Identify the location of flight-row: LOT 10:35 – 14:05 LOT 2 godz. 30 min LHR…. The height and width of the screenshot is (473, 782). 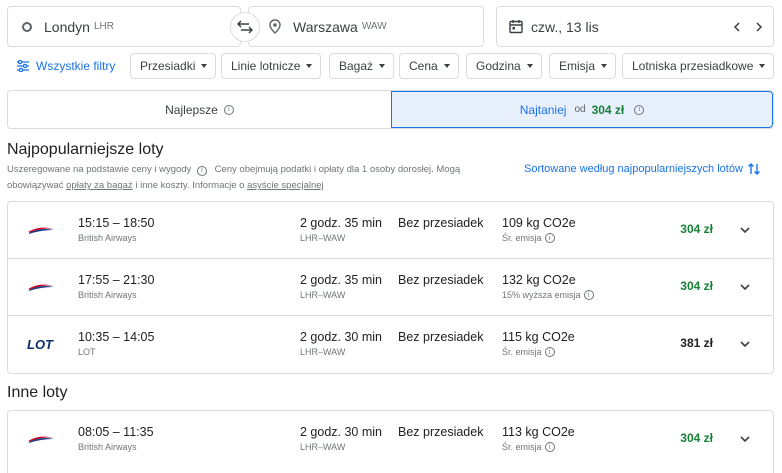
(390, 344).